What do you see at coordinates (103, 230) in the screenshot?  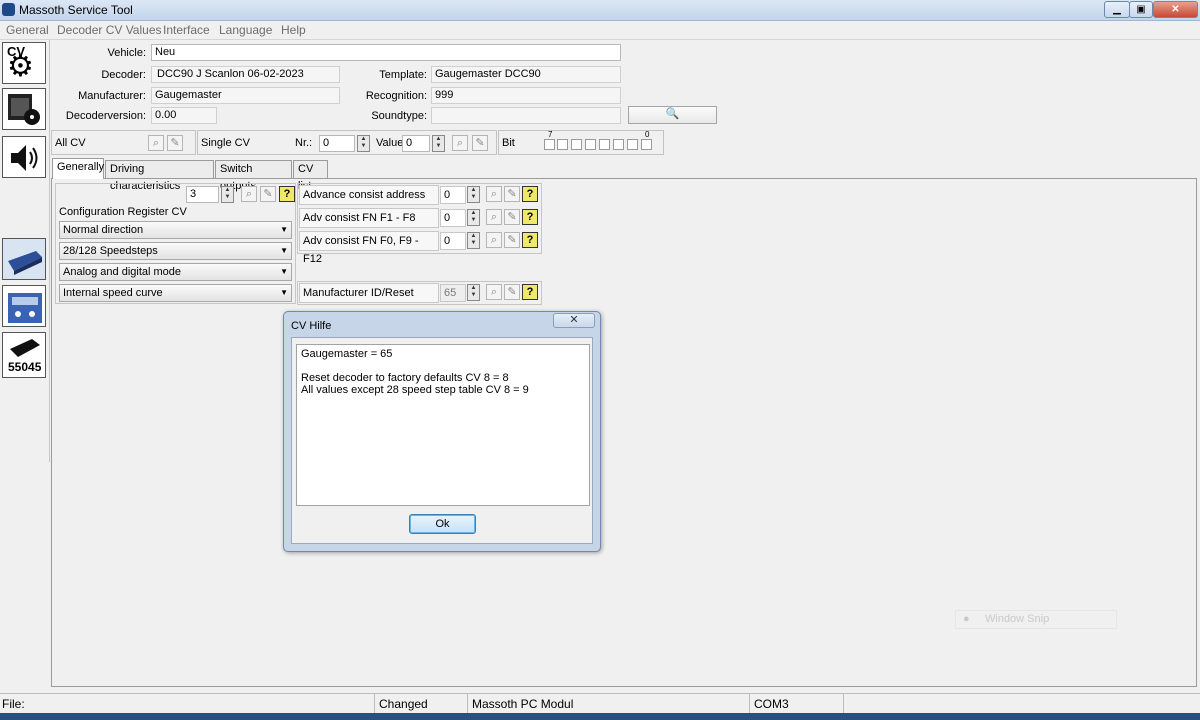 I see `direction-select-value: Normal direction` at bounding box center [103, 230].